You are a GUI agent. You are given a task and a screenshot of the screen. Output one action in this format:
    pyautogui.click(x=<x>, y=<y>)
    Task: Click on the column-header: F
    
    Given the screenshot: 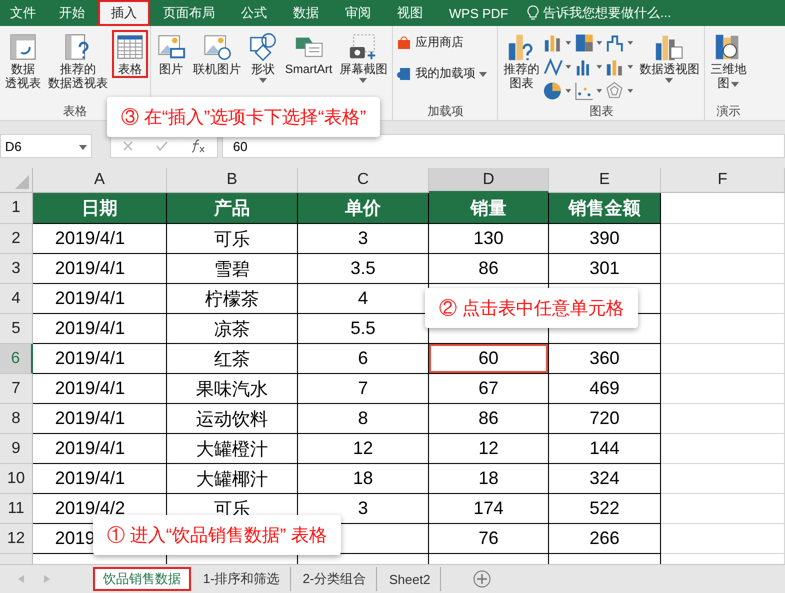 What is the action you would take?
    pyautogui.click(x=723, y=180)
    